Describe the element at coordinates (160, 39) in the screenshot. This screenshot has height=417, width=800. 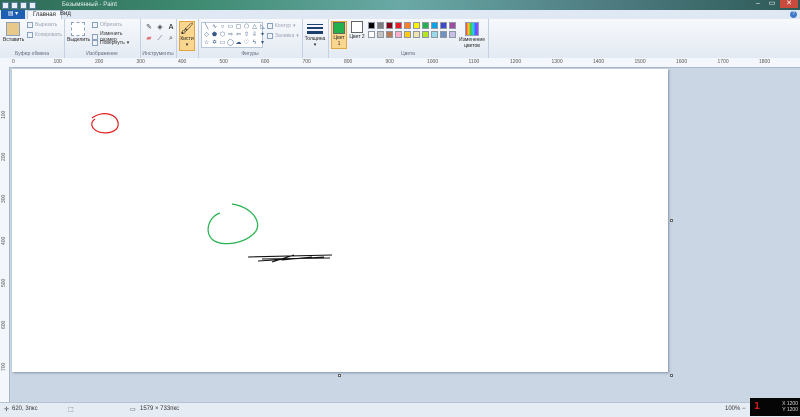
I see `color-picker-icon: ⟋` at that location.